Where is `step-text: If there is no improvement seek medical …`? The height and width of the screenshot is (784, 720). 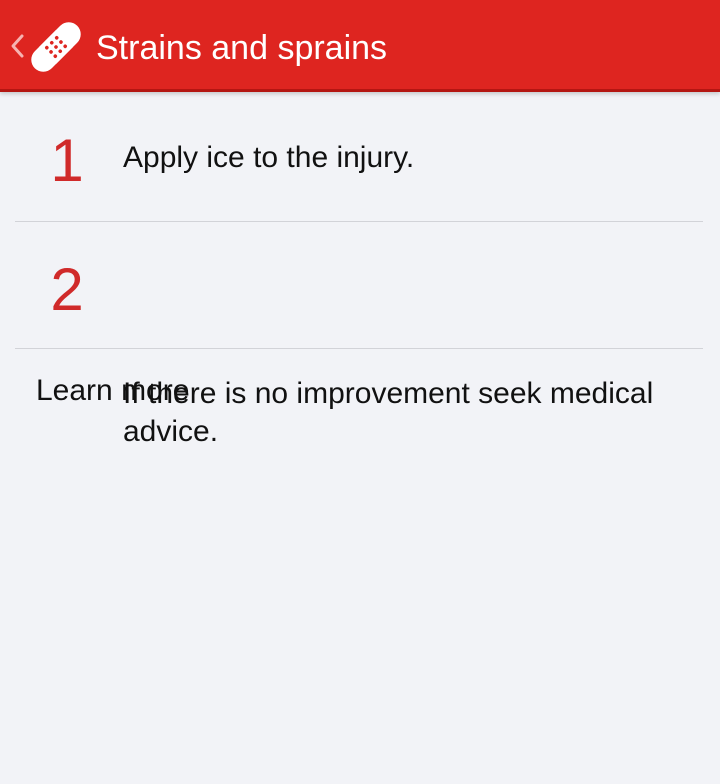 step-text: If there is no improvement seek medical … is located at coordinates (388, 412).